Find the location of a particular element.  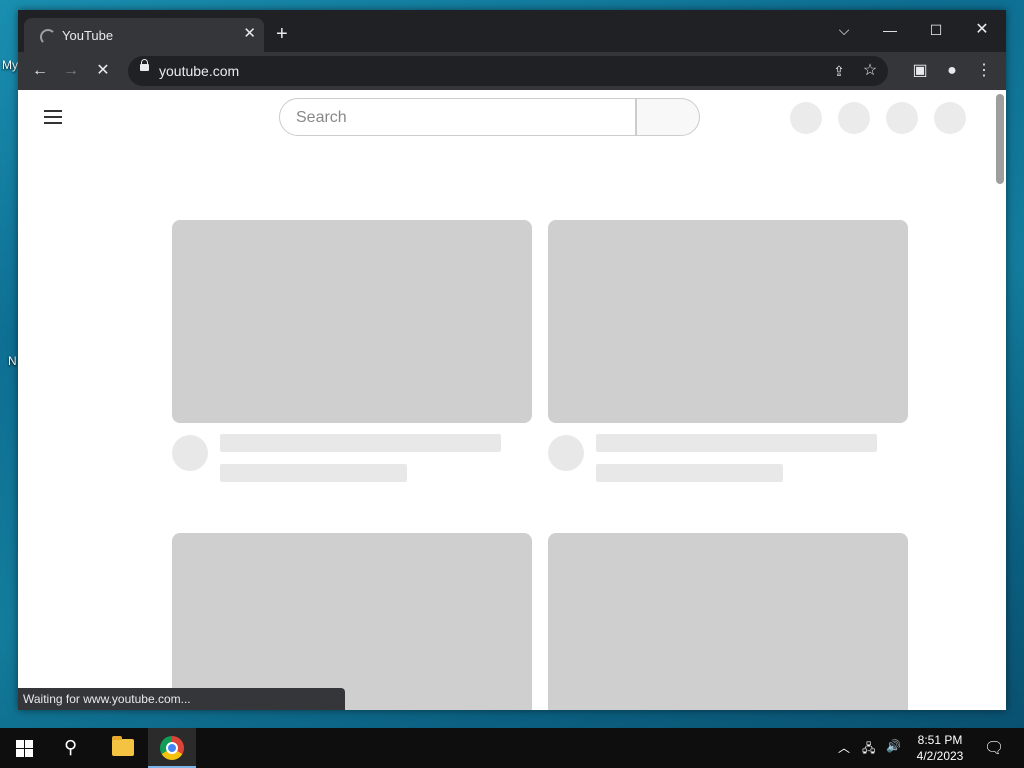

search-input: Search is located at coordinates (457, 117).